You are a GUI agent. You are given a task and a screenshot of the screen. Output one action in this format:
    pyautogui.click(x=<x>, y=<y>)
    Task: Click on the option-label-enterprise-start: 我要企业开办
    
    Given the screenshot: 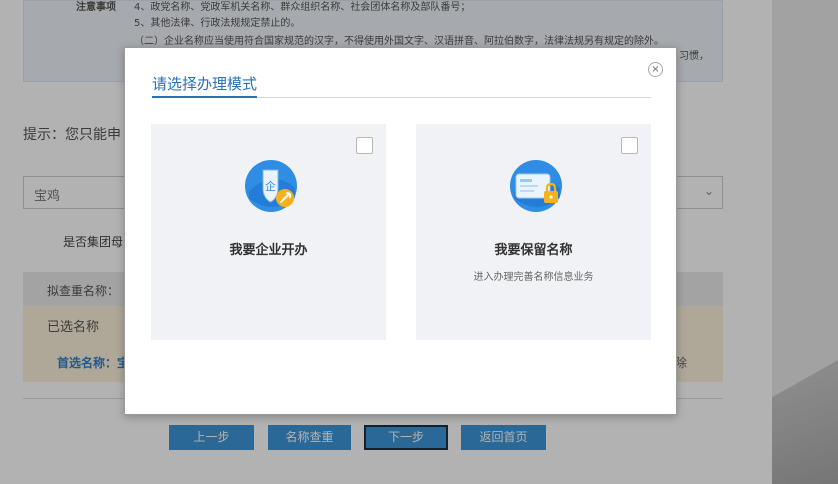 What is the action you would take?
    pyautogui.click(x=268, y=250)
    